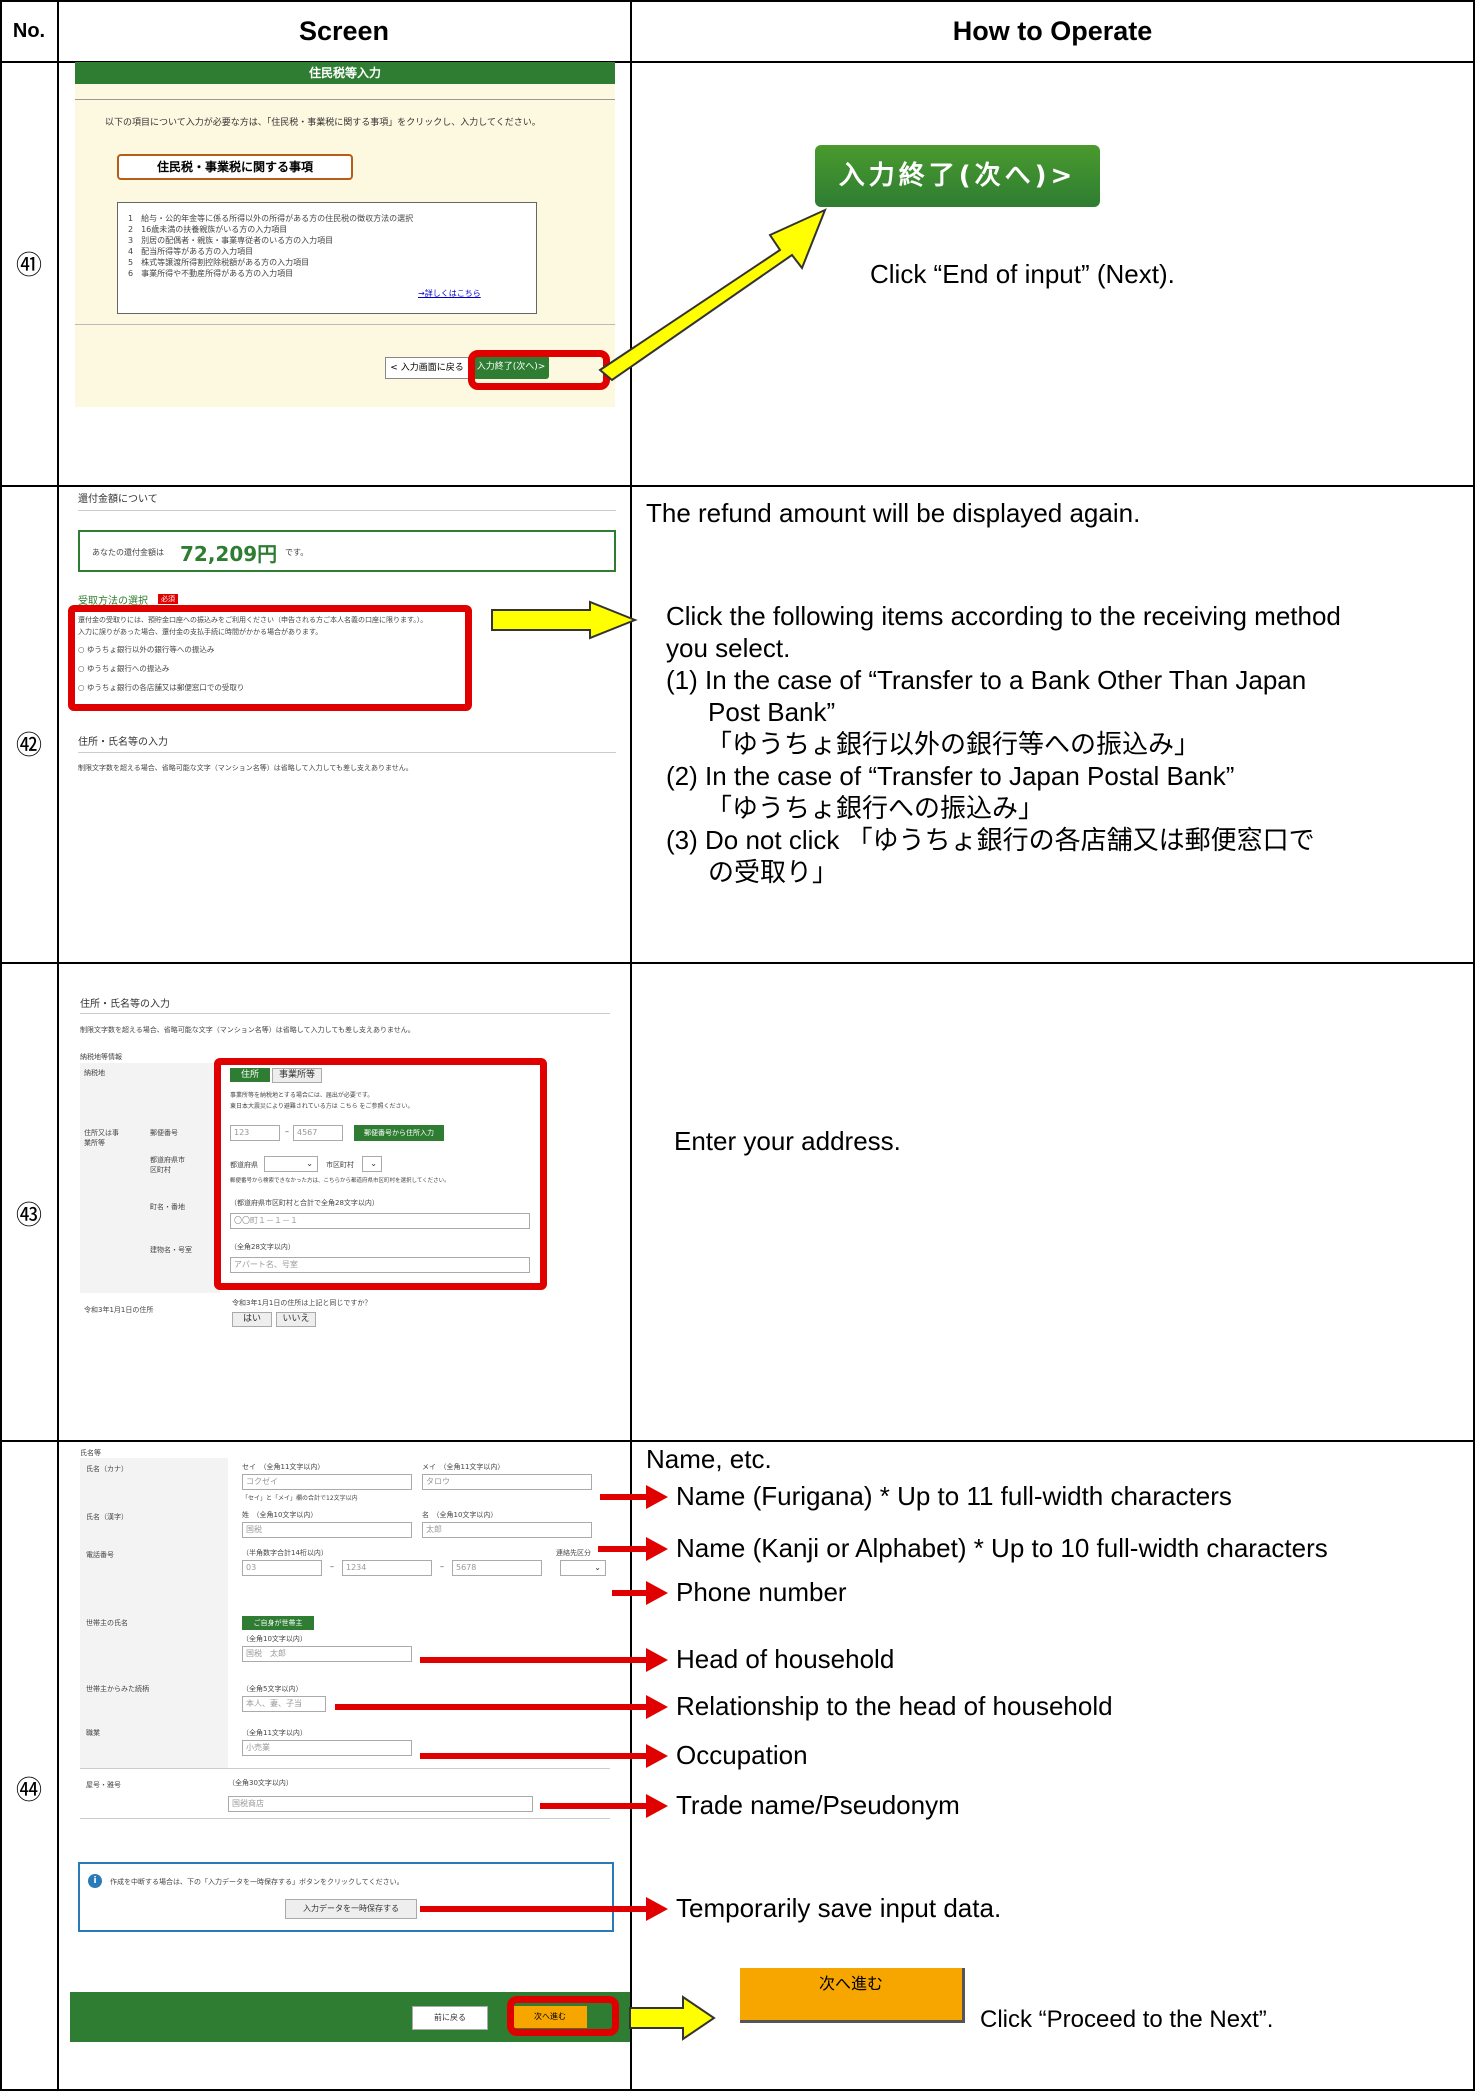 This screenshot has height=2091, width=1475. Describe the element at coordinates (260, 1783) in the screenshot. I see `trade-hint: （全角30文字以内）` at that location.